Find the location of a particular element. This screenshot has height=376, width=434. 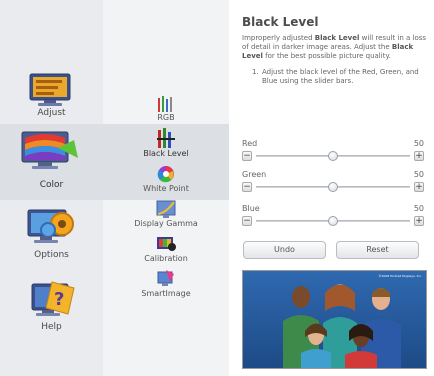

green-slider: Green 50 − + is located at coordinates (333, 184).